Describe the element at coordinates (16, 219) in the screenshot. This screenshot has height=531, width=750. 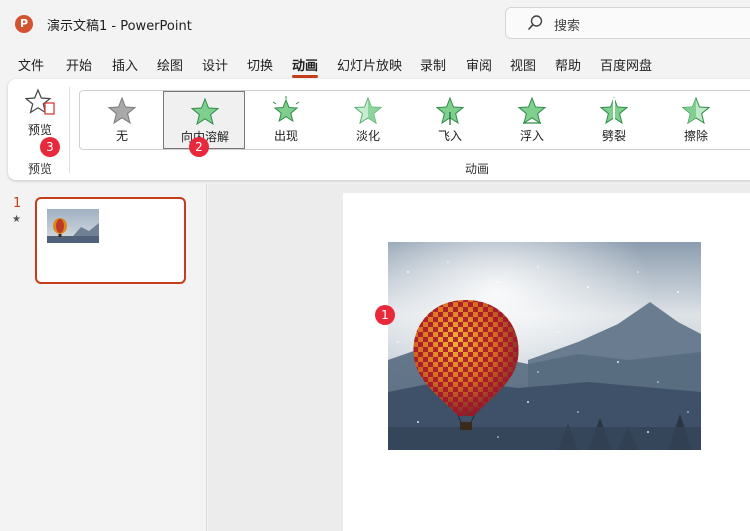
I see `animation-indicator-icon: ★` at that location.